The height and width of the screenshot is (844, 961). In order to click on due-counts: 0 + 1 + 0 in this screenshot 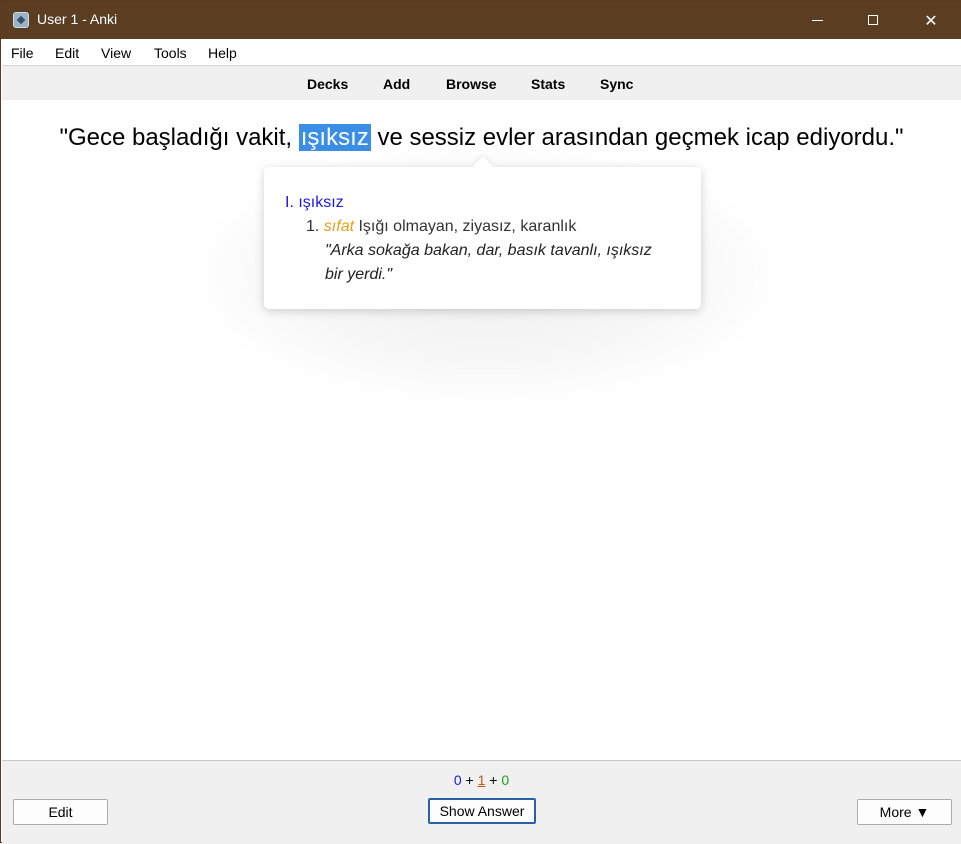, I will do `click(481, 780)`.